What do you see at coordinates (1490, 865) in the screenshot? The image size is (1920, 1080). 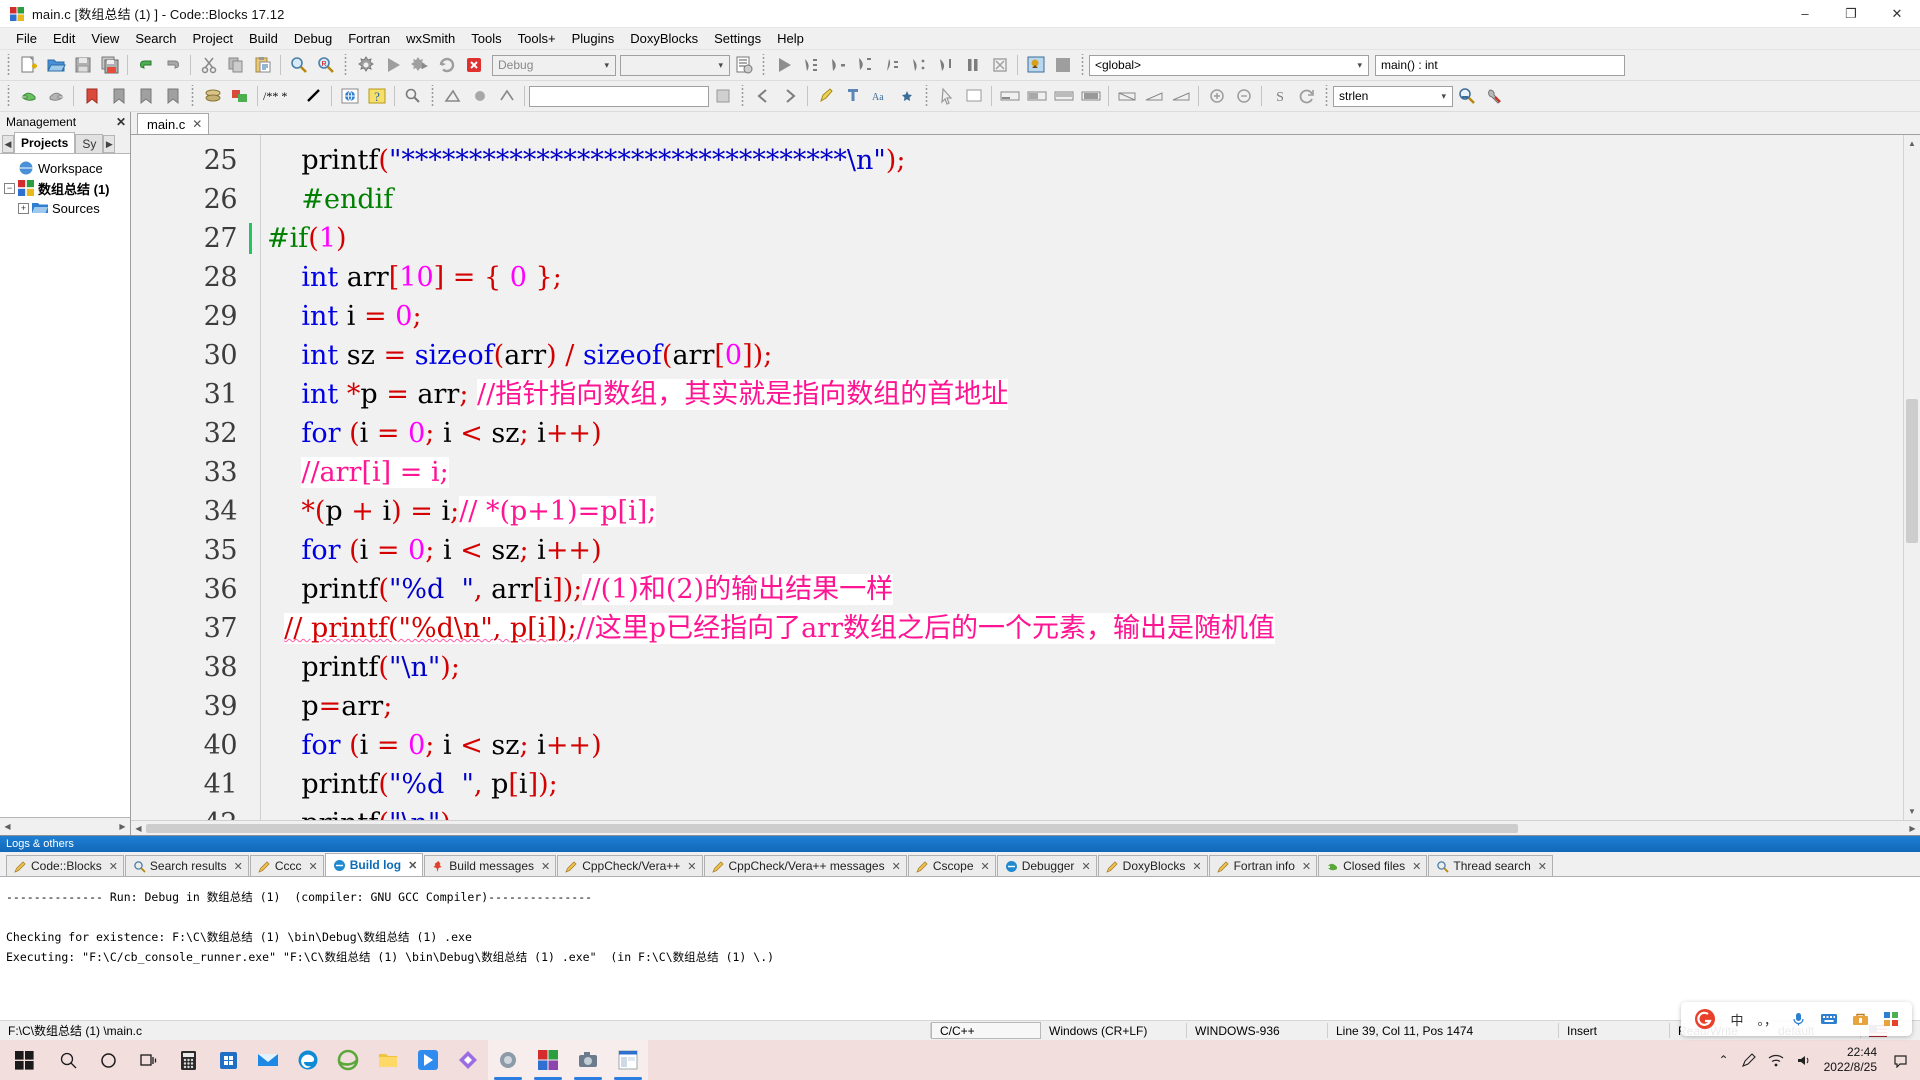 I see `log-tab-thread-search: Thread search ✕` at bounding box center [1490, 865].